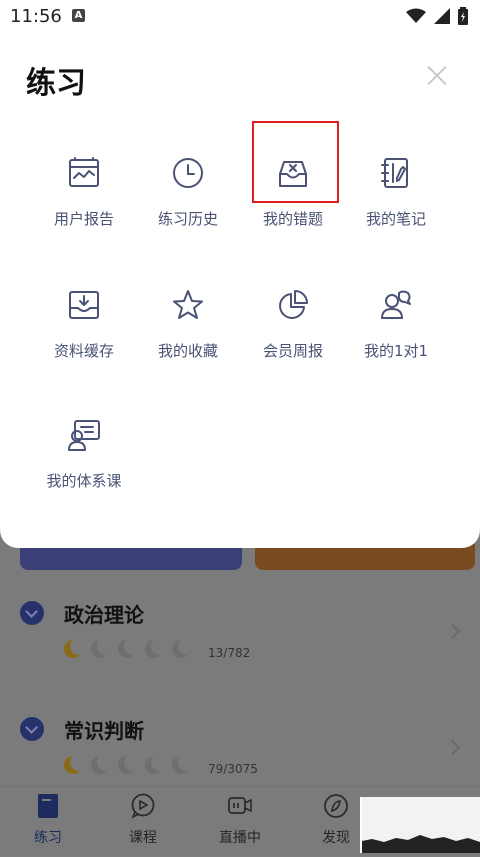 The image size is (480, 857). I want to click on menu-item-my-favorites: 我的收藏, so click(188, 330).